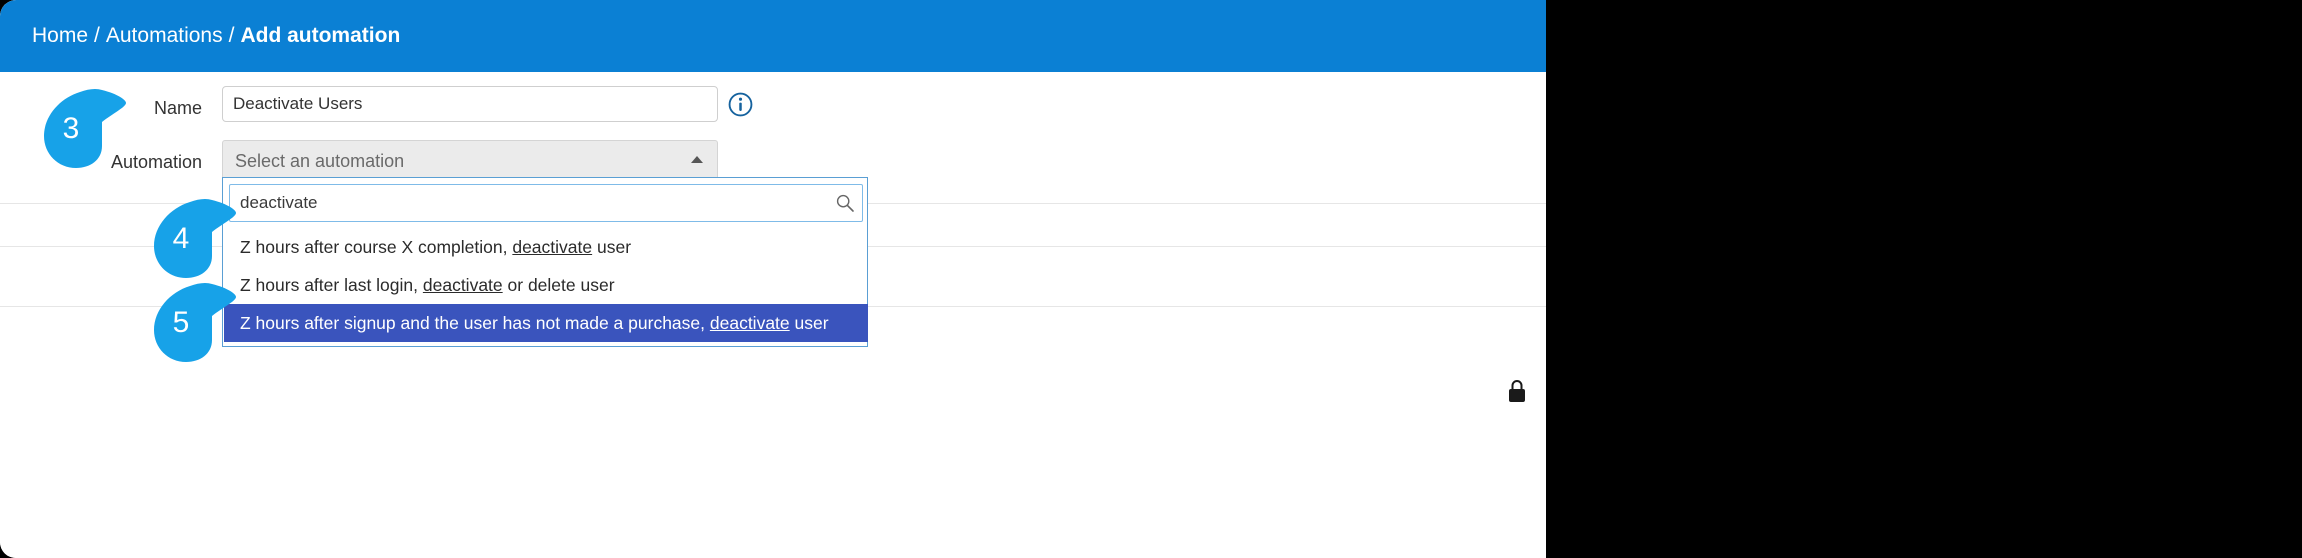  Describe the element at coordinates (462, 285) in the screenshot. I see `dropdown-option-2-match: deactivate` at that location.